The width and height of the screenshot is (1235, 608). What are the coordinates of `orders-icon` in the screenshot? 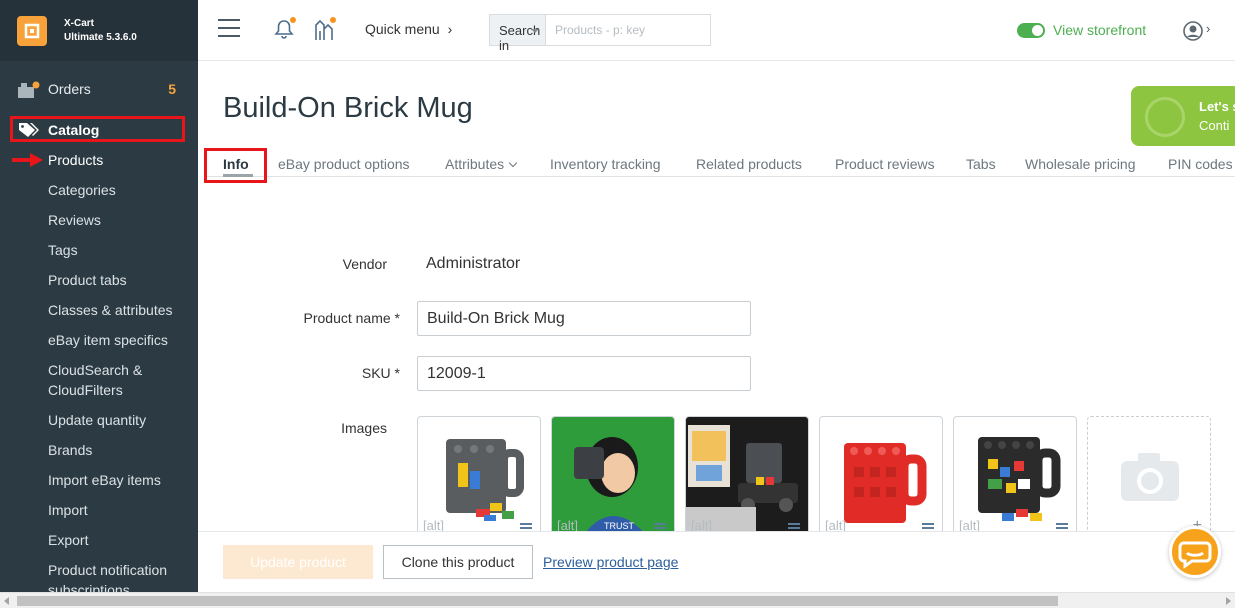 It's located at (29, 92).